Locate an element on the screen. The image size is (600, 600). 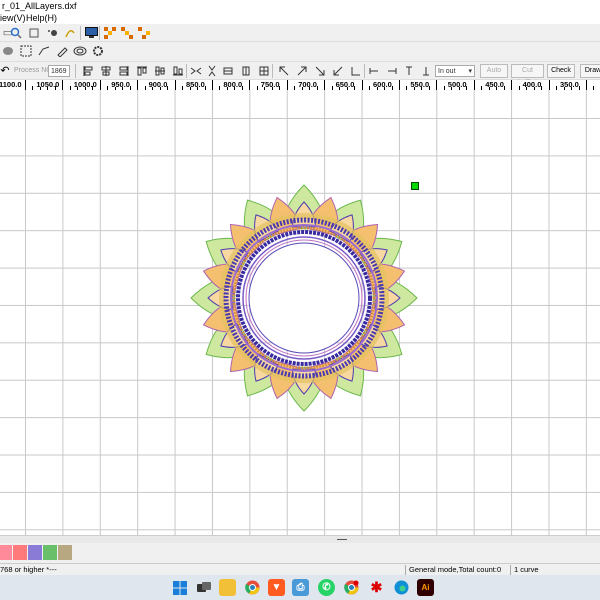
rectangle-icon is located at coordinates (34, 33).